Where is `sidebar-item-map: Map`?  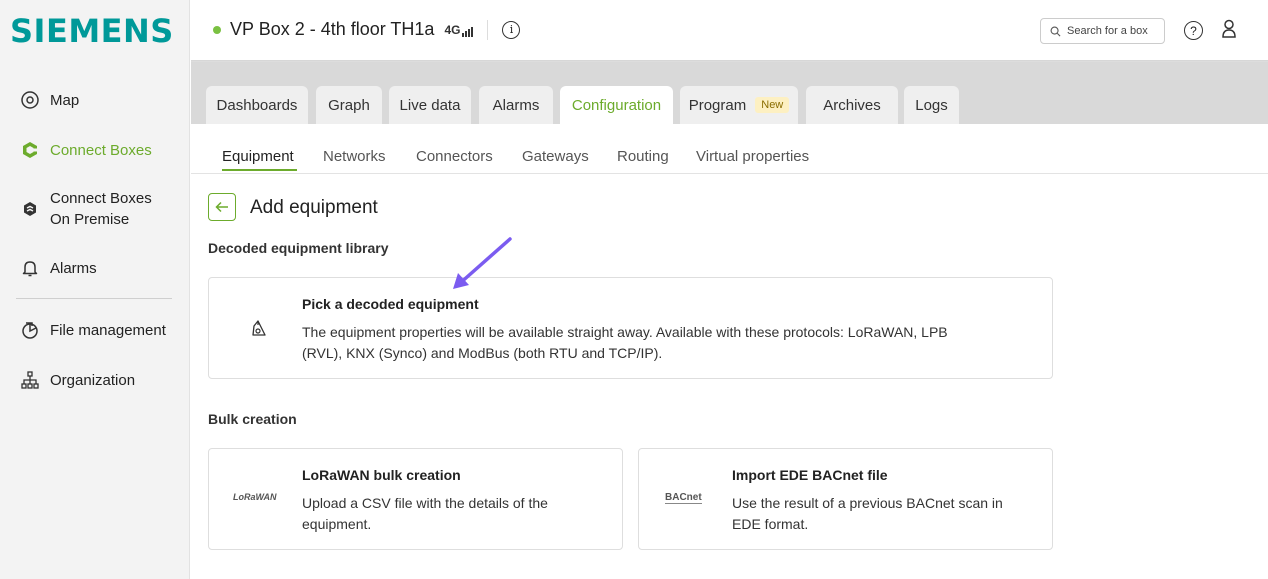
sidebar-item-map: Map is located at coordinates (49, 100).